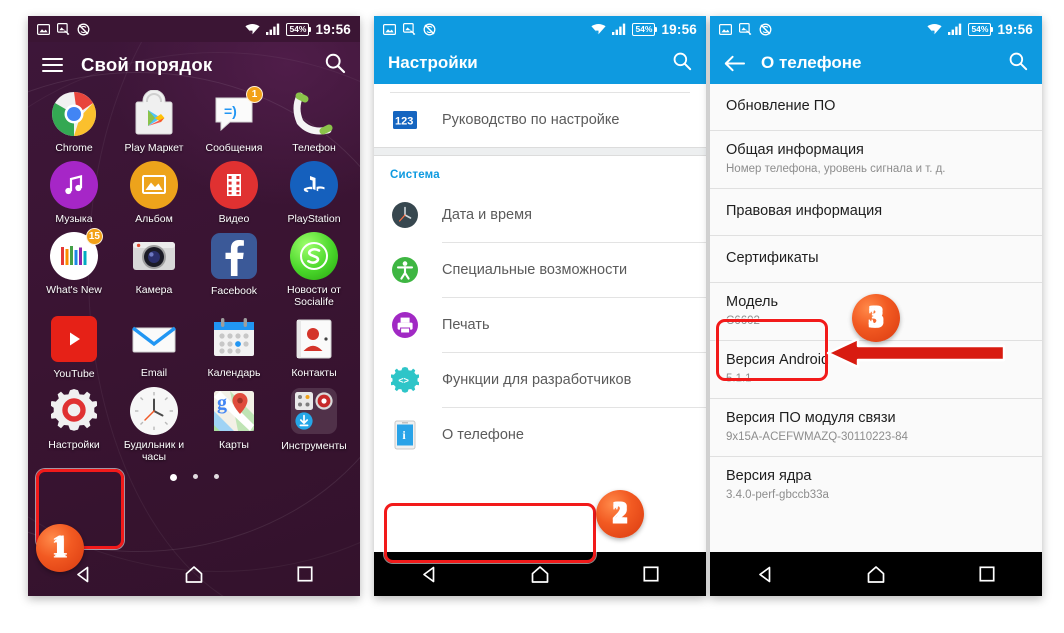  What do you see at coordinates (876, 259) in the screenshot?
I see `about-row-certificates: Сертификаты` at bounding box center [876, 259].